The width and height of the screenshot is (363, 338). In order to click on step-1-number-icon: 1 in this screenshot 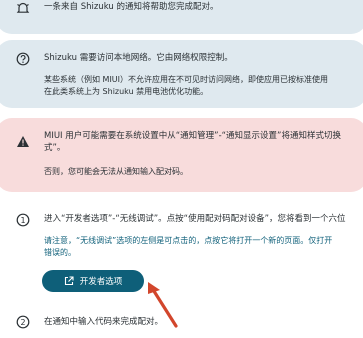, I will do `click(23, 221)`.